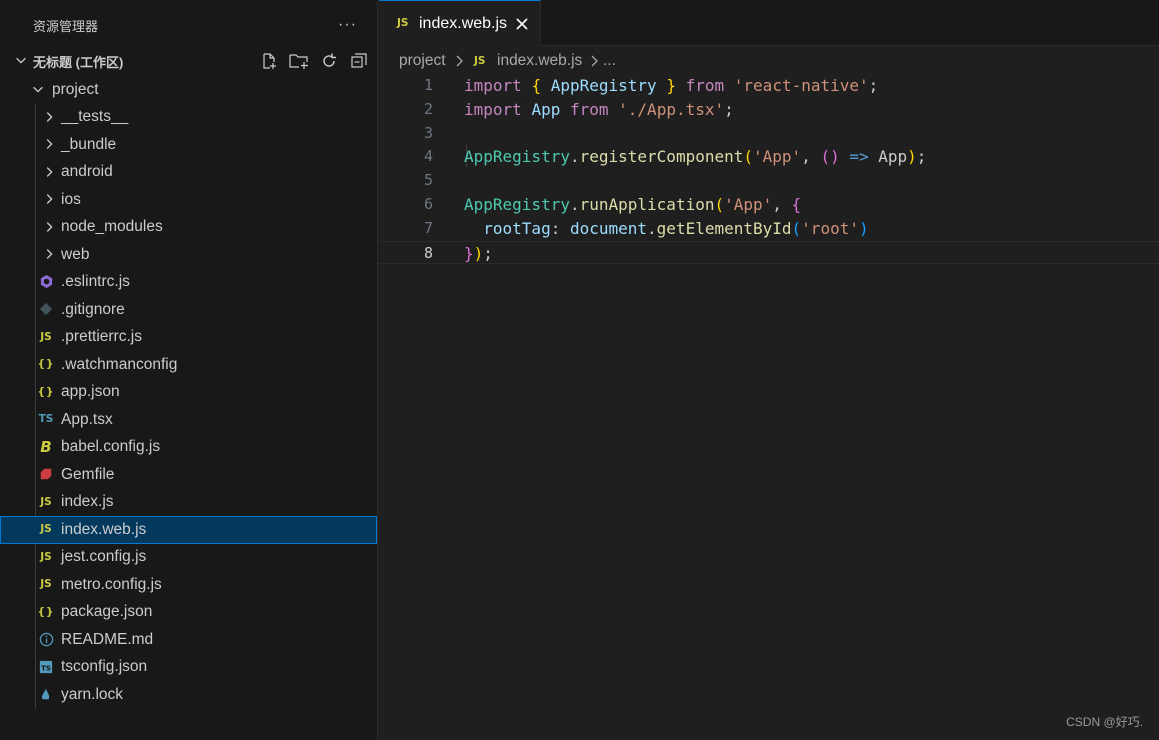 The width and height of the screenshot is (1159, 740). Describe the element at coordinates (46, 668) in the screenshot. I see `svg-text: TS` at that location.